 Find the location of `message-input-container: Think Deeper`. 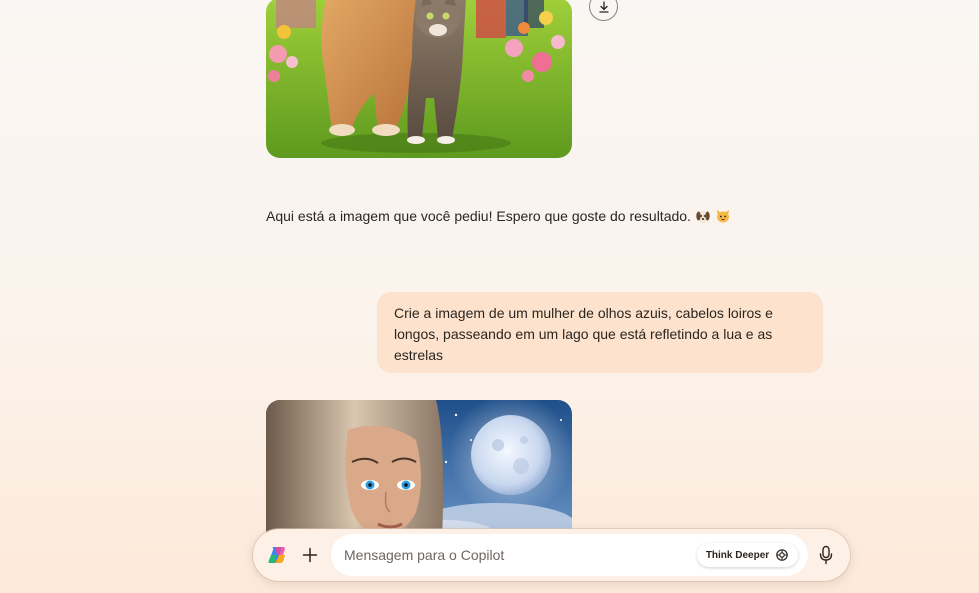

message-input-container: Think Deeper is located at coordinates (569, 555).